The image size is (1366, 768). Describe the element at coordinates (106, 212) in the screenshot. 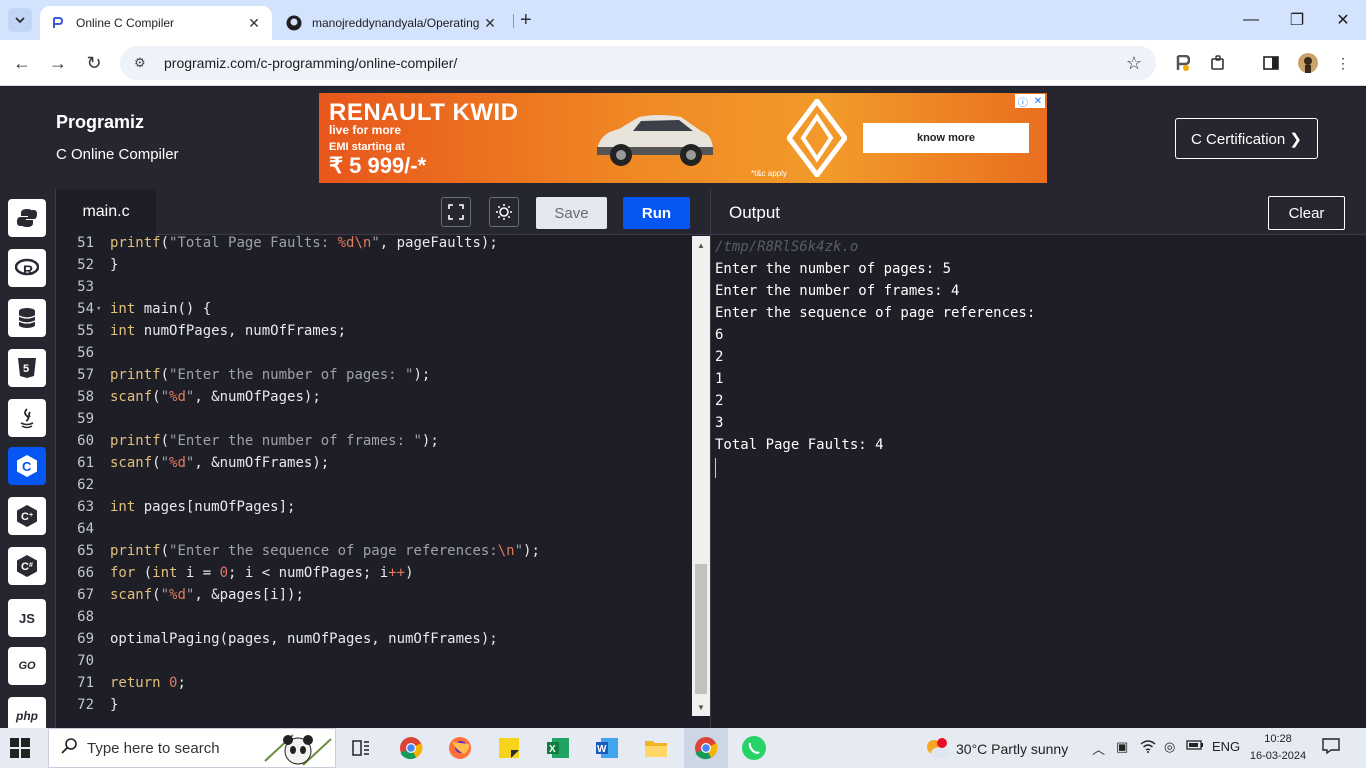

I see `file-tab-main-c: main.c` at that location.